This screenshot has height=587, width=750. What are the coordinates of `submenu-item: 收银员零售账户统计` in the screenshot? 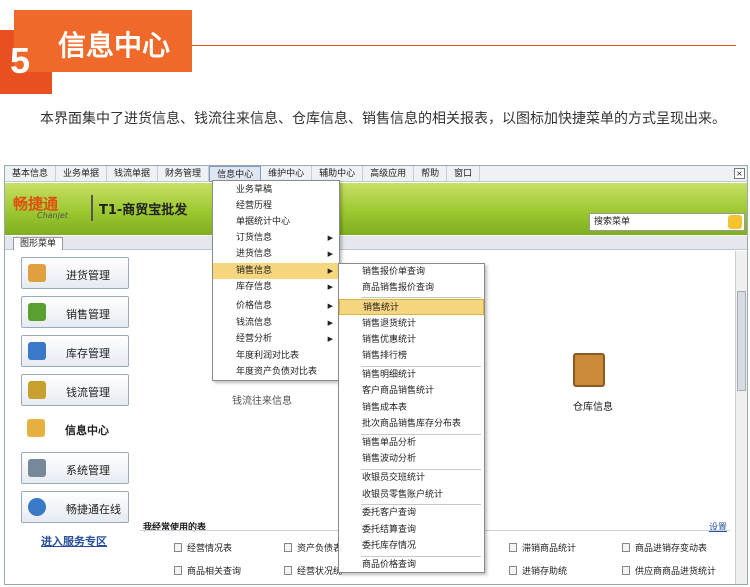 It's located at (411, 495).